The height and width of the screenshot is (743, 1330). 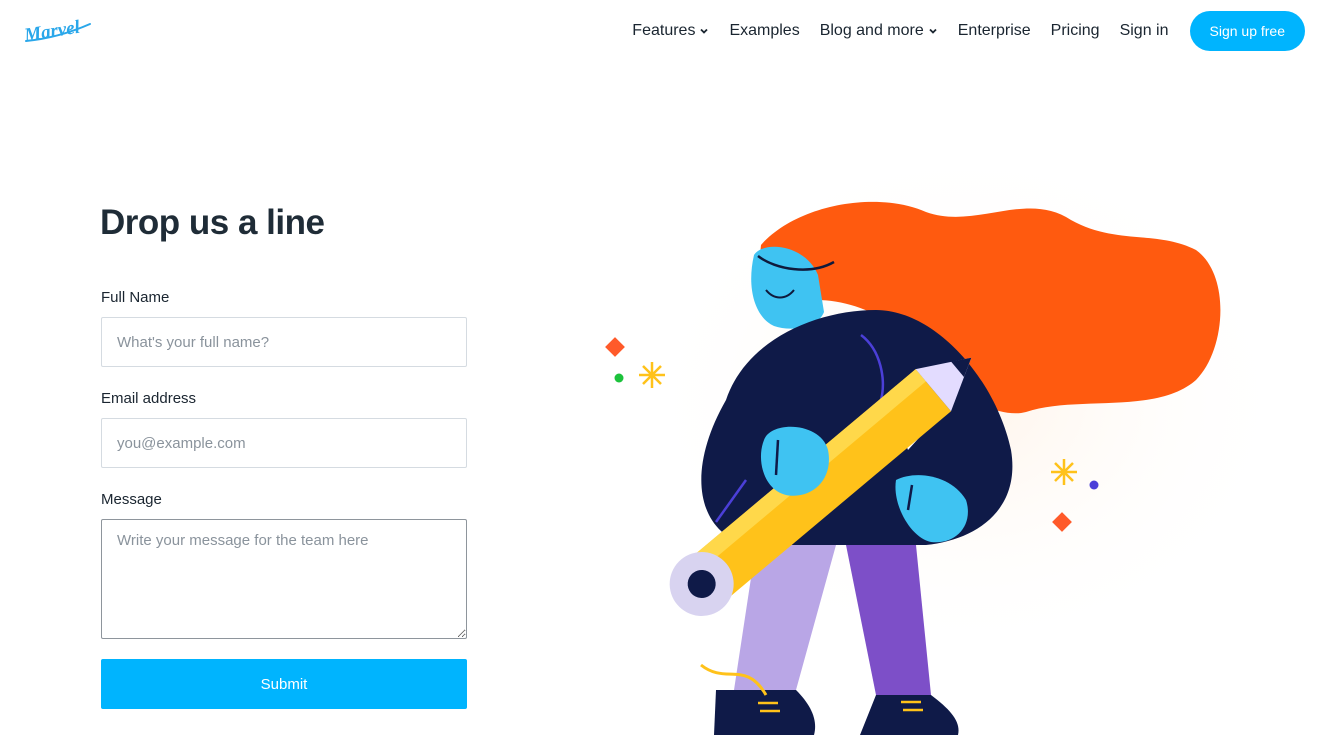 I want to click on nav-sign-in-label: Sign in, so click(x=1144, y=30).